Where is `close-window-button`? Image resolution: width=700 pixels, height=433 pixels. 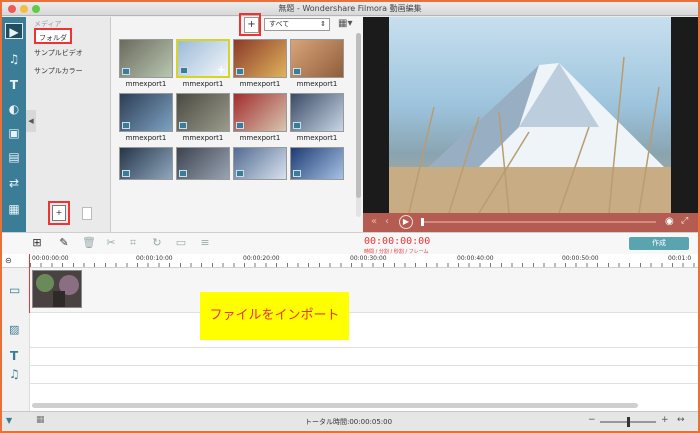
close-window-button is located at coordinates (12, 9).